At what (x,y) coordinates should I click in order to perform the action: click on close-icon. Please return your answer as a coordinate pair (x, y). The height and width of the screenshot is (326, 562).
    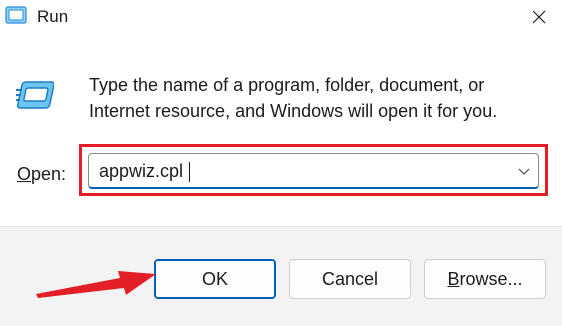
    Looking at the image, I should click on (539, 17).